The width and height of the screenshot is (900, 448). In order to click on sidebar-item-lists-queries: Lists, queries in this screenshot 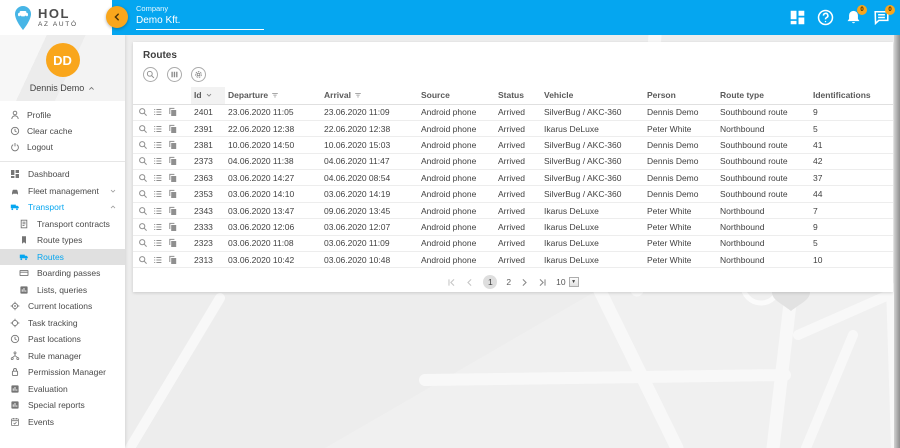, I will do `click(62, 290)`.